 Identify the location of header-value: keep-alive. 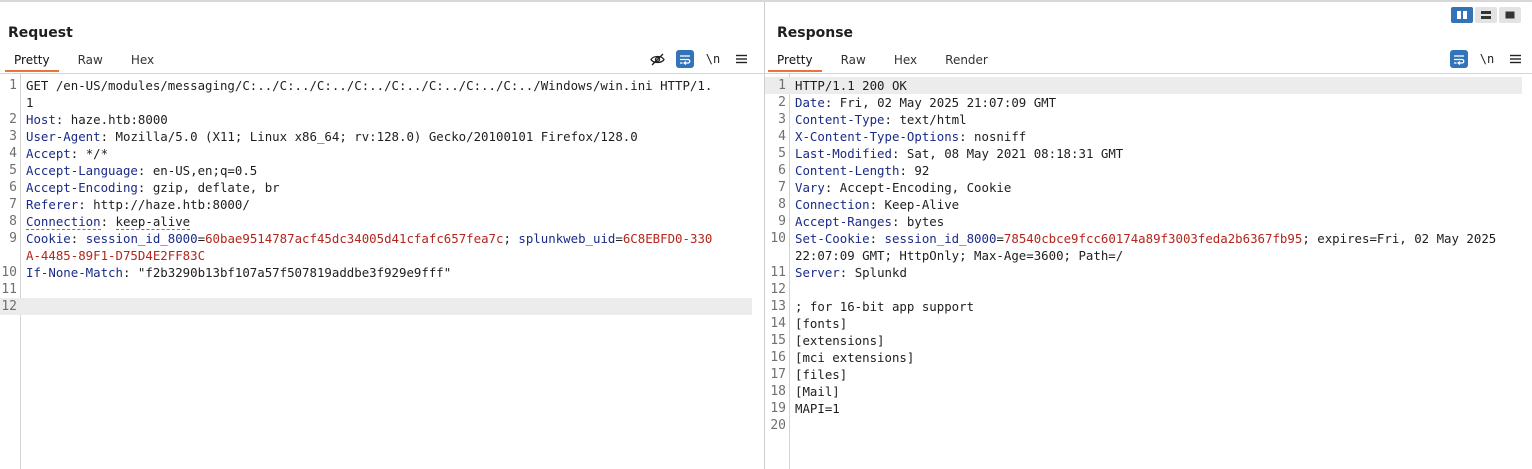
(153, 222).